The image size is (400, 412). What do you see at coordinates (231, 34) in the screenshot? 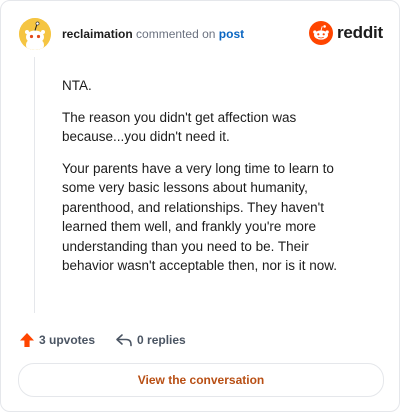
I see `post-link: post` at bounding box center [231, 34].